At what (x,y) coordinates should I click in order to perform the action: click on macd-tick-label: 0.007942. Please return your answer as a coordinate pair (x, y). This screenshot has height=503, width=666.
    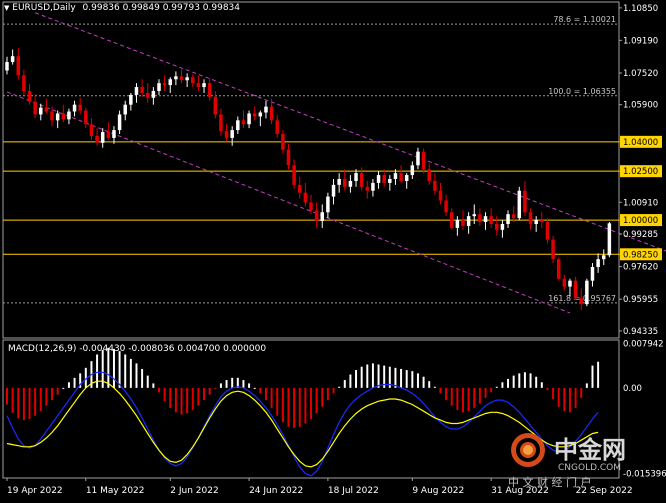
    Looking at the image, I should click on (643, 345).